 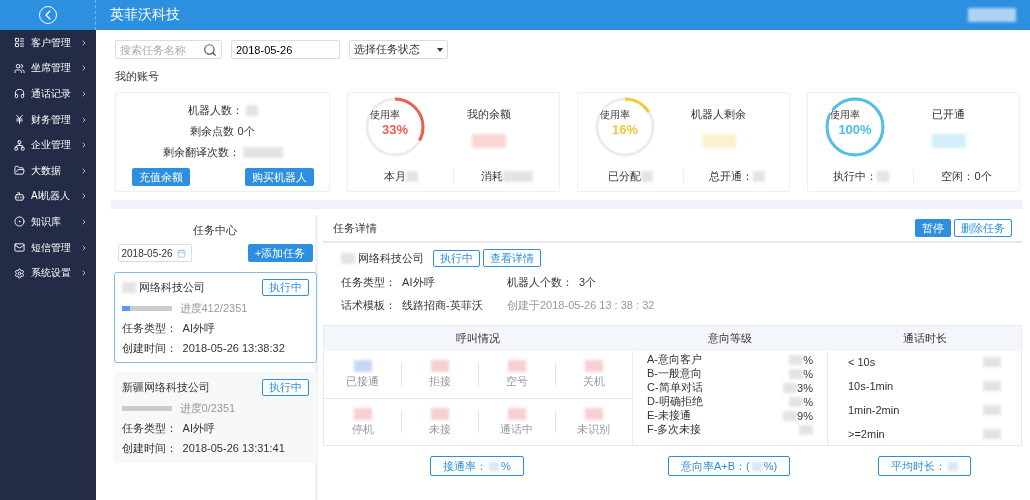 What do you see at coordinates (477, 466) in the screenshot?
I see `summary-button: 接通率： %` at bounding box center [477, 466].